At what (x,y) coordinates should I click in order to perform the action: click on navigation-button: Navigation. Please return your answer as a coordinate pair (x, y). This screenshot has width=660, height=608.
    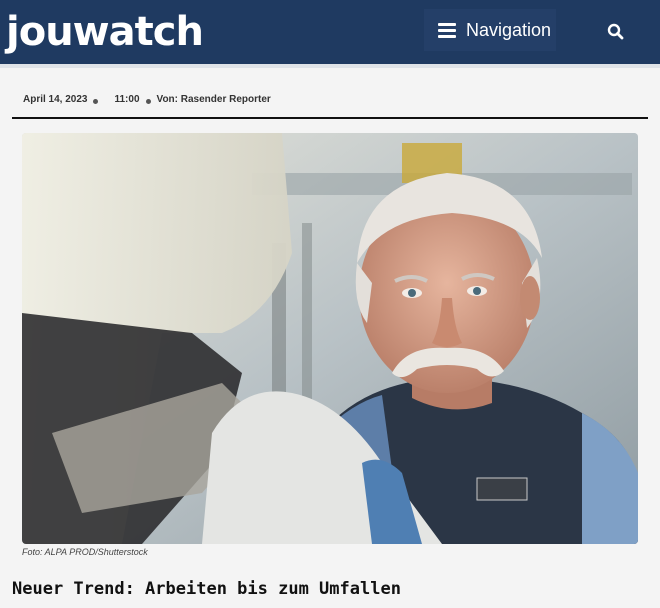
    Looking at the image, I should click on (490, 30).